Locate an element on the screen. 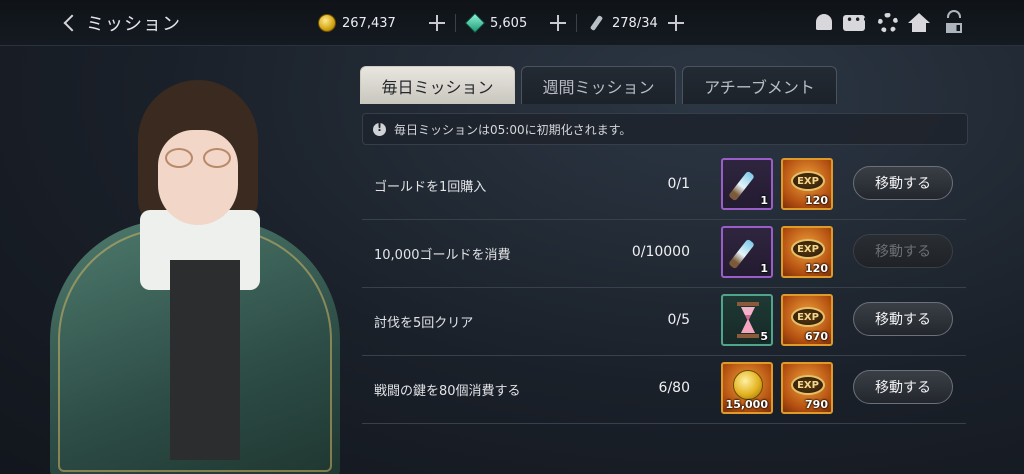  mission-tabs: 毎日ミッション 週間ミッション アチーブメント is located at coordinates (598, 85).